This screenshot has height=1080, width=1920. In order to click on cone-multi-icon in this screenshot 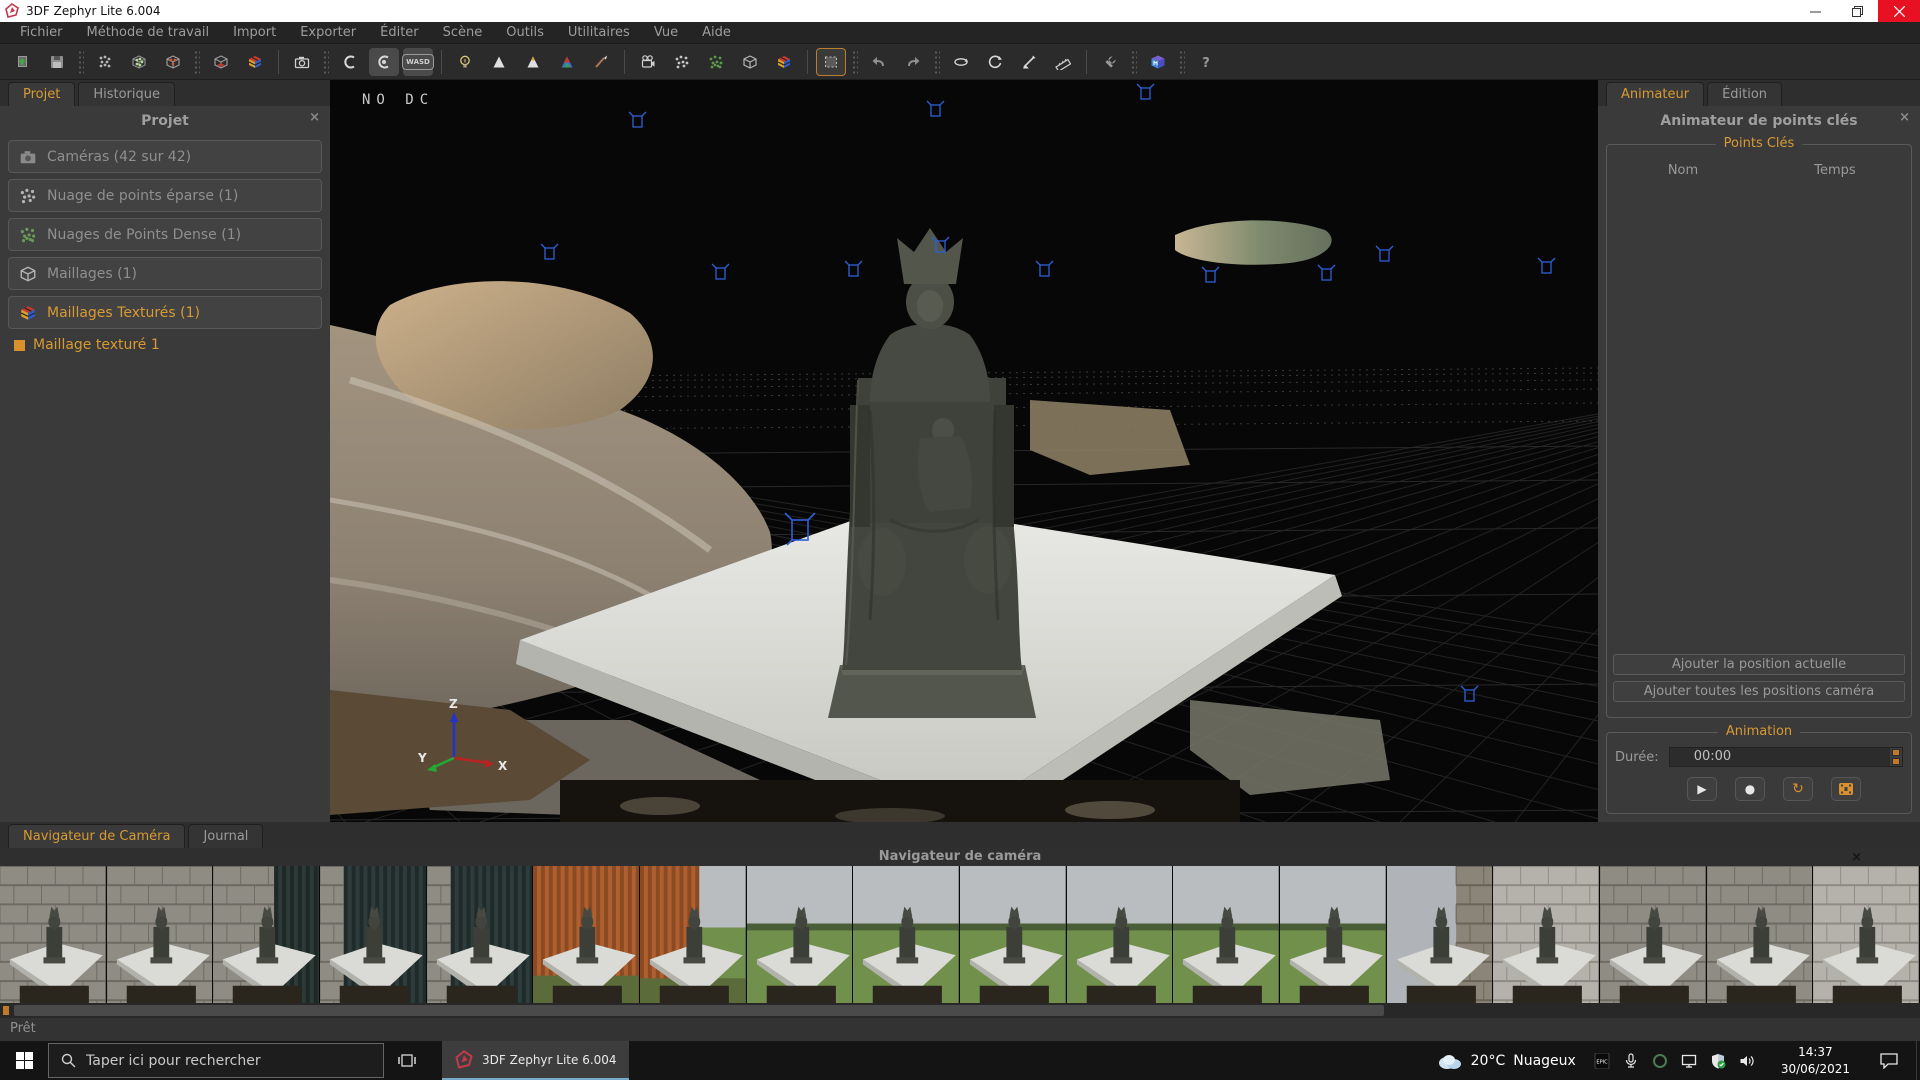, I will do `click(567, 62)`.